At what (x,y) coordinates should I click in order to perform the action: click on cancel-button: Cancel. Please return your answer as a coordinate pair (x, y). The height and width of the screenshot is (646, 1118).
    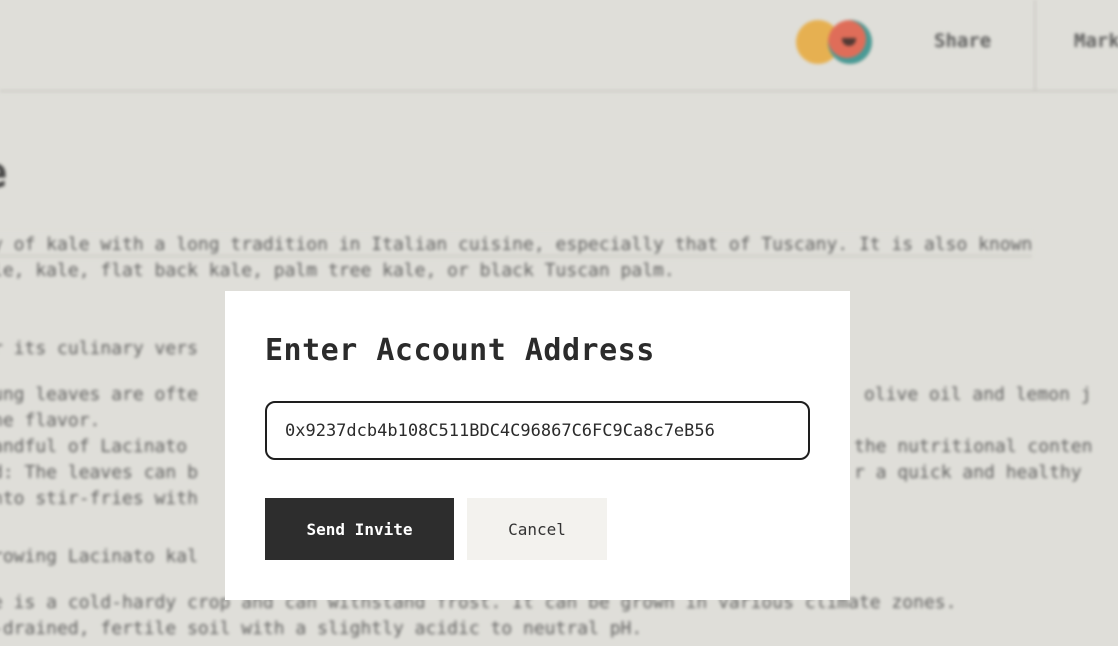
    Looking at the image, I should click on (537, 529).